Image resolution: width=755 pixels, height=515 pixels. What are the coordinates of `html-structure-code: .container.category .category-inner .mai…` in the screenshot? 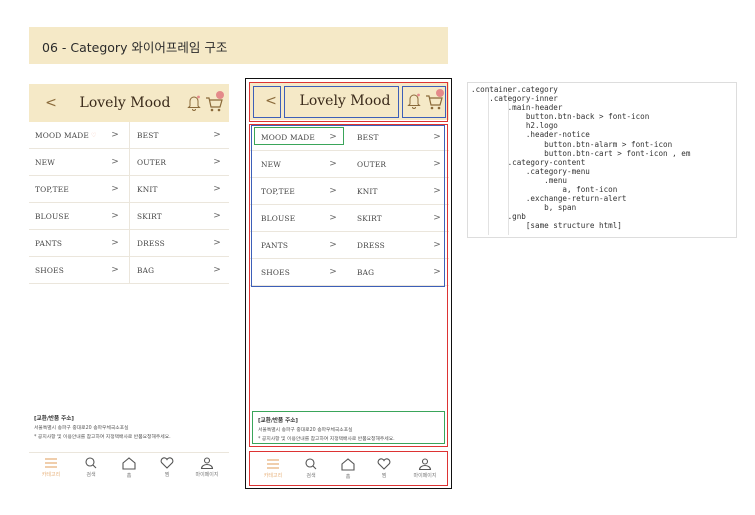 It's located at (581, 158).